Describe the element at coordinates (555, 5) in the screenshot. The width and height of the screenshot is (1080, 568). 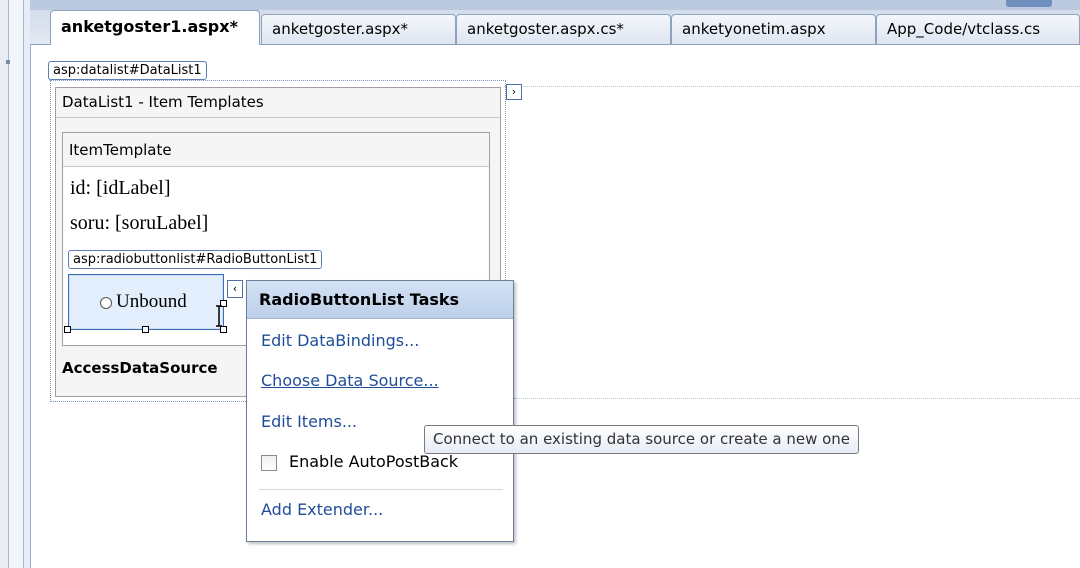
I see `tab-bar-top-edge` at that location.